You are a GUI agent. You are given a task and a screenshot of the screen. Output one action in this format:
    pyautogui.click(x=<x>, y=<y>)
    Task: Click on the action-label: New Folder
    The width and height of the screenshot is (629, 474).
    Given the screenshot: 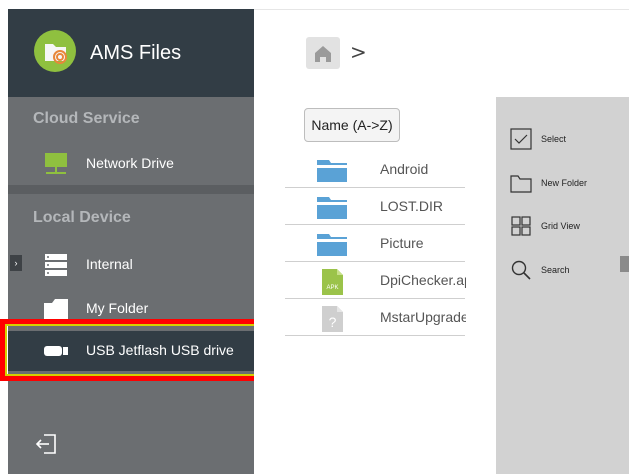 What is the action you would take?
    pyautogui.click(x=564, y=183)
    